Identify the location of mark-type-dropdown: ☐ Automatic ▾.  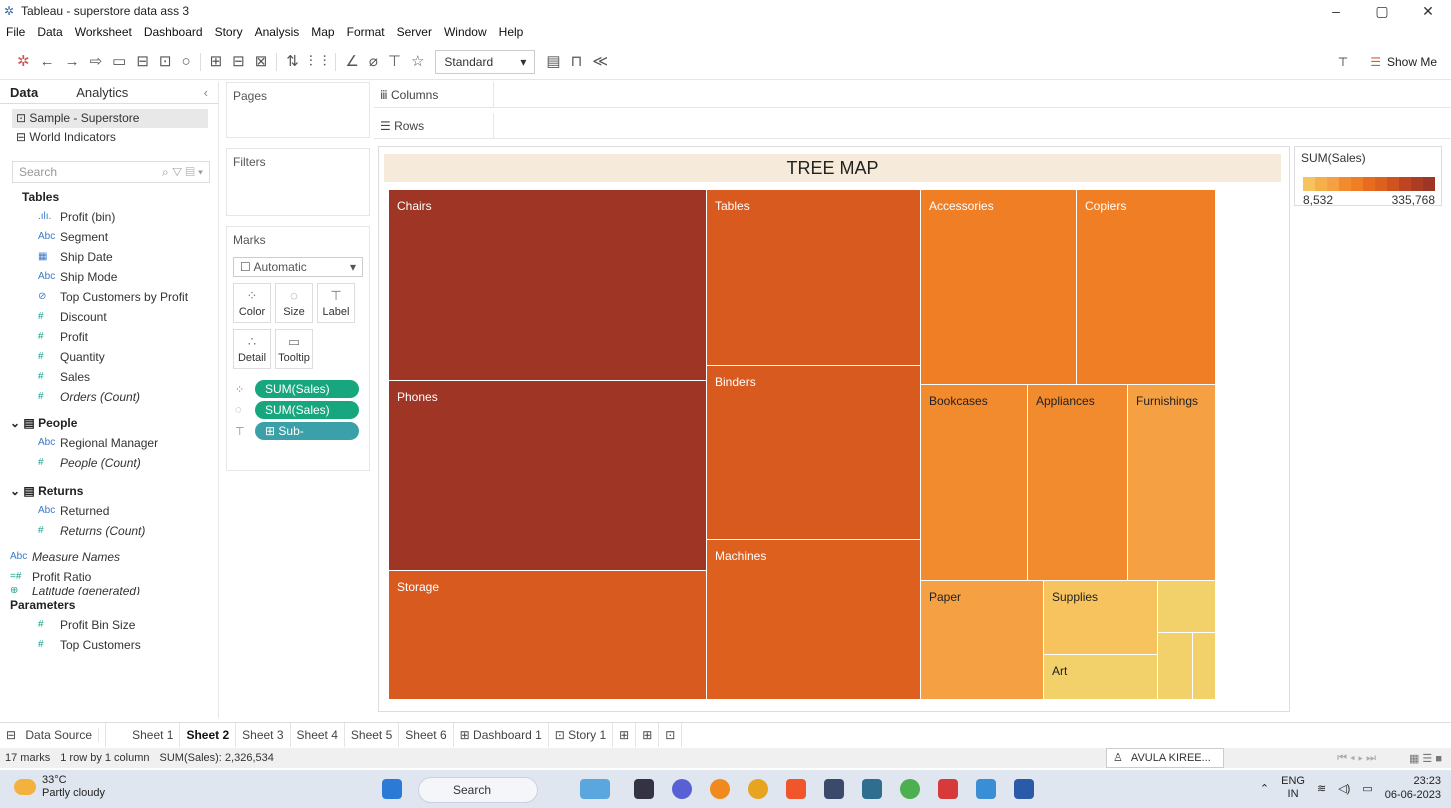
(298, 267).